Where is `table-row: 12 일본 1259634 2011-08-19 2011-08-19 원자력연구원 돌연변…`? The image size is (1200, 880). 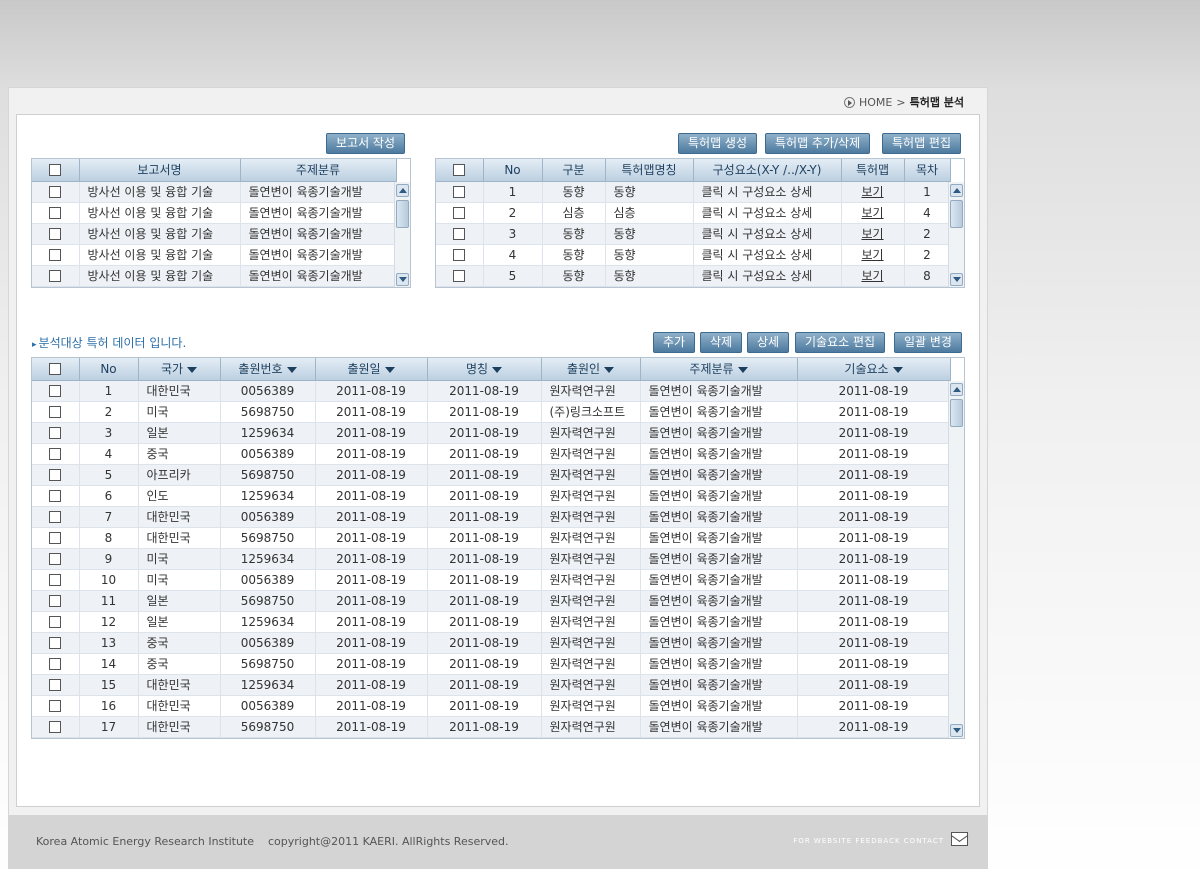 table-row: 12 일본 1259634 2011-08-19 2011-08-19 원자력연구원 돌연변… is located at coordinates (491, 622).